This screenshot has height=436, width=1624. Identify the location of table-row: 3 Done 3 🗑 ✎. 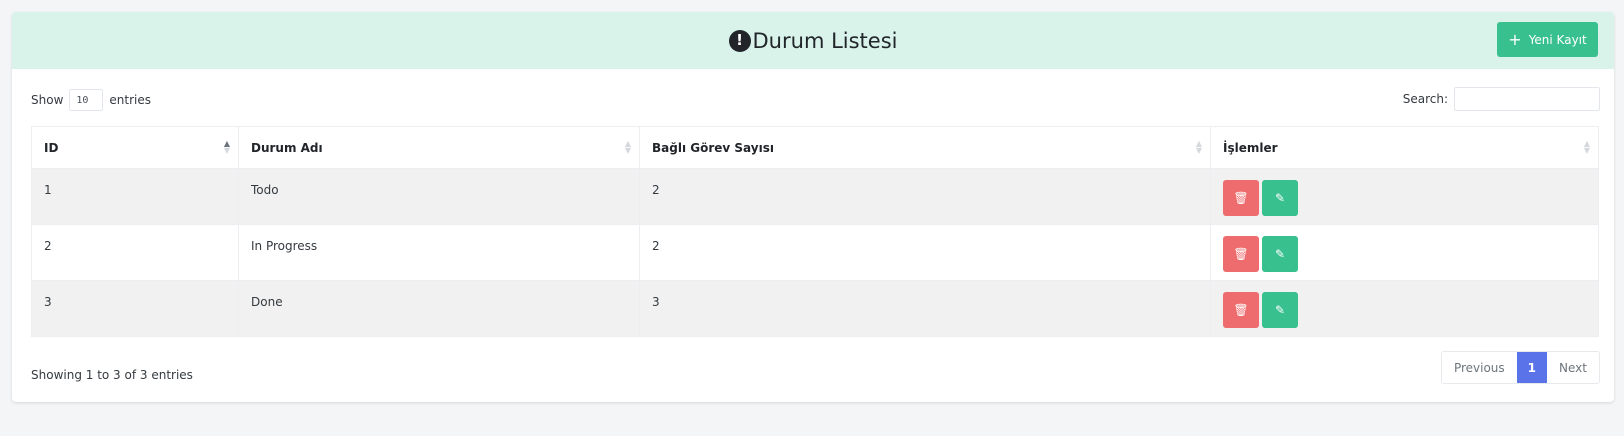
(815, 308).